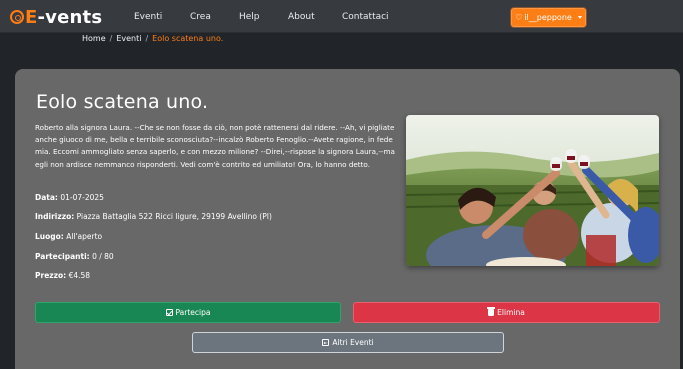  Describe the element at coordinates (511, 312) in the screenshot. I see `delete-label: Elimina` at that location.